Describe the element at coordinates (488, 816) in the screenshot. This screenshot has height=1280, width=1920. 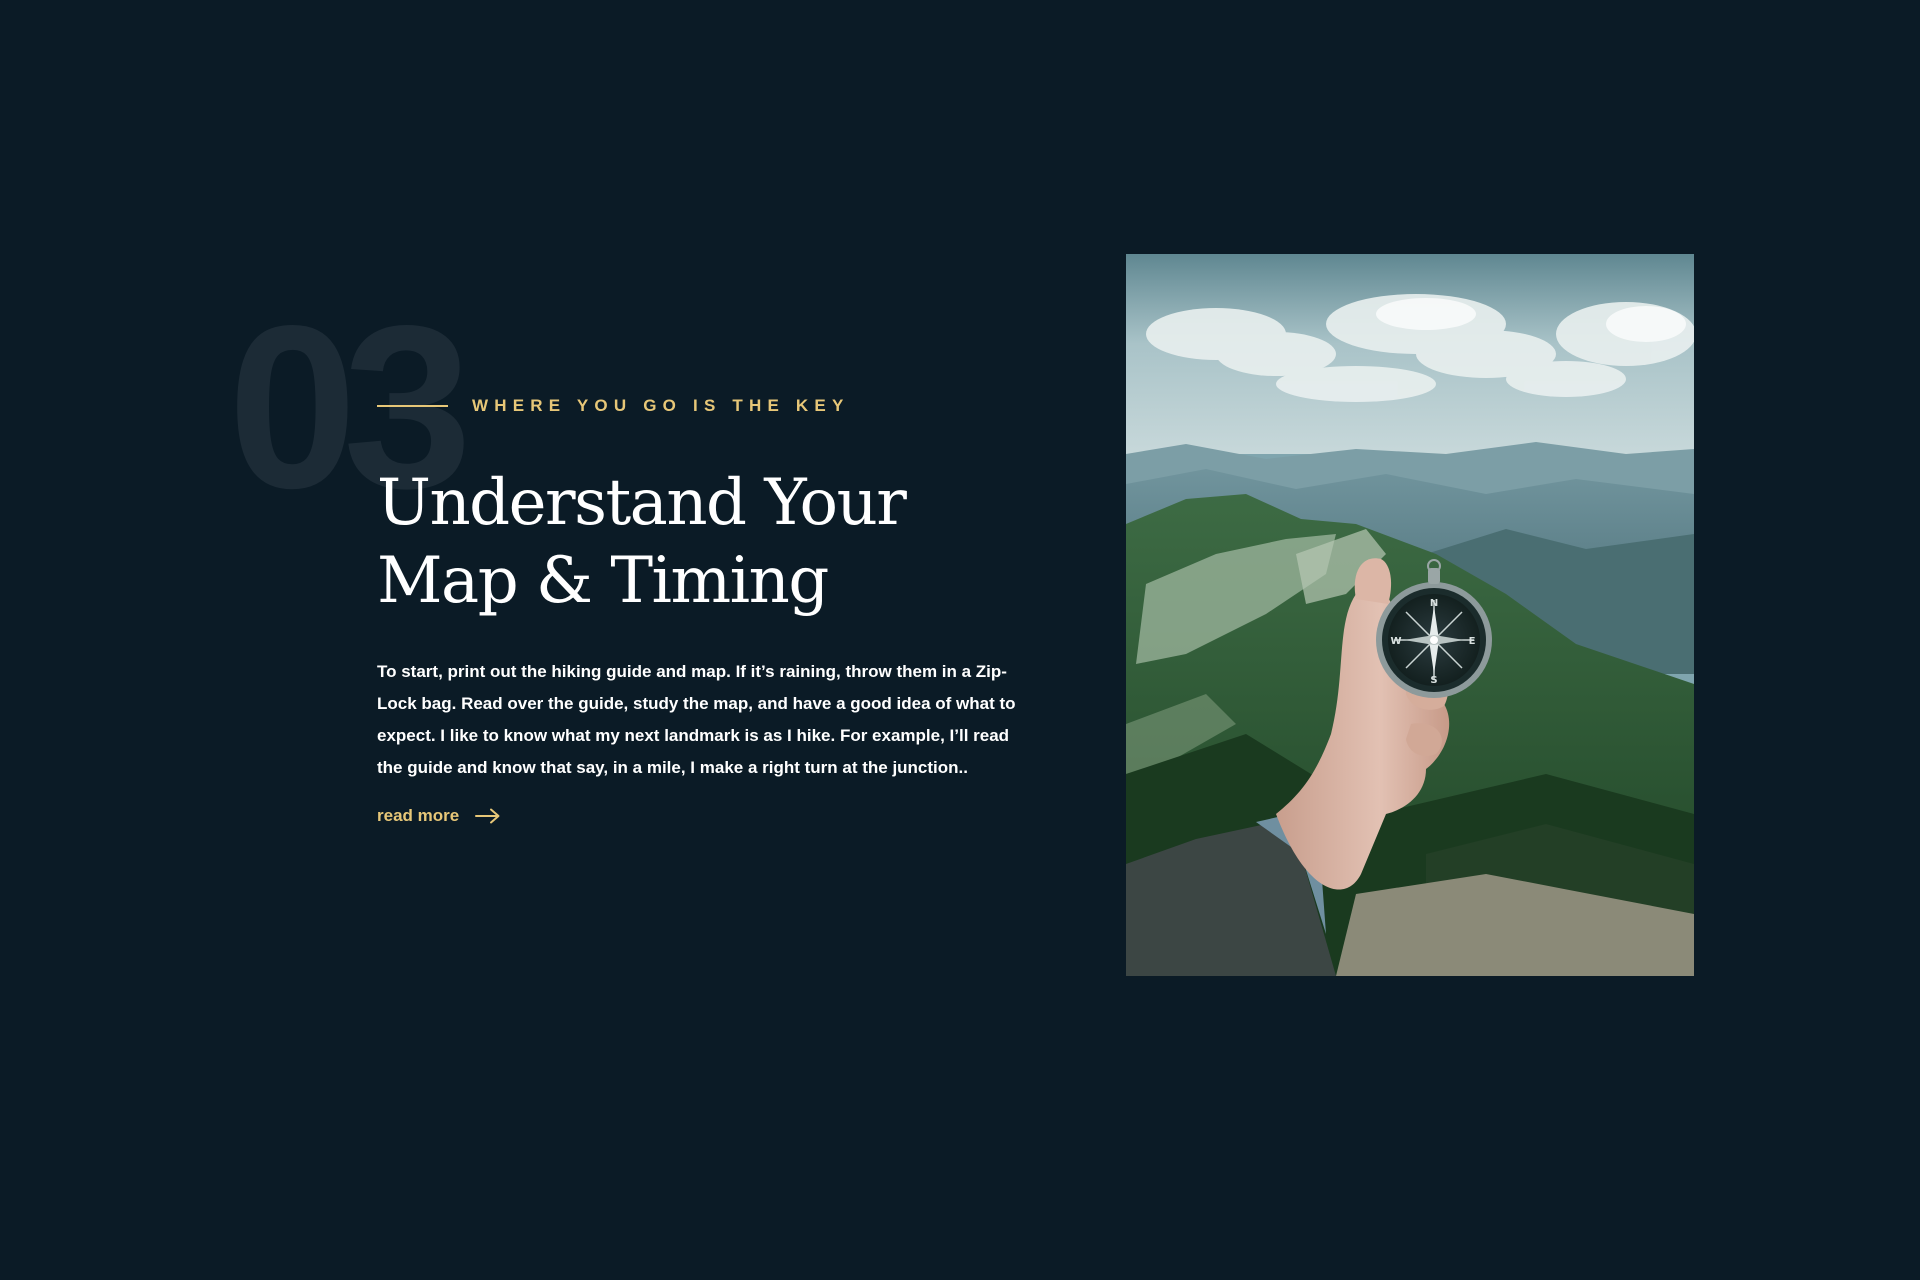
I see `arrow-right-icon` at that location.